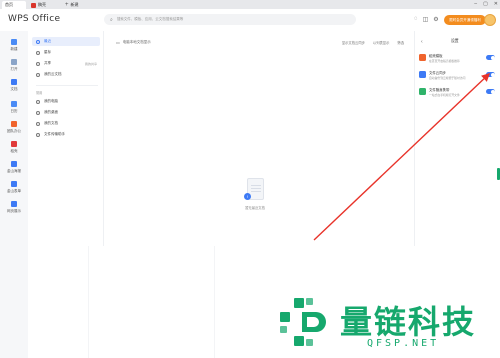  Describe the element at coordinates (67, 85) in the screenshot. I see `divider` at that location.